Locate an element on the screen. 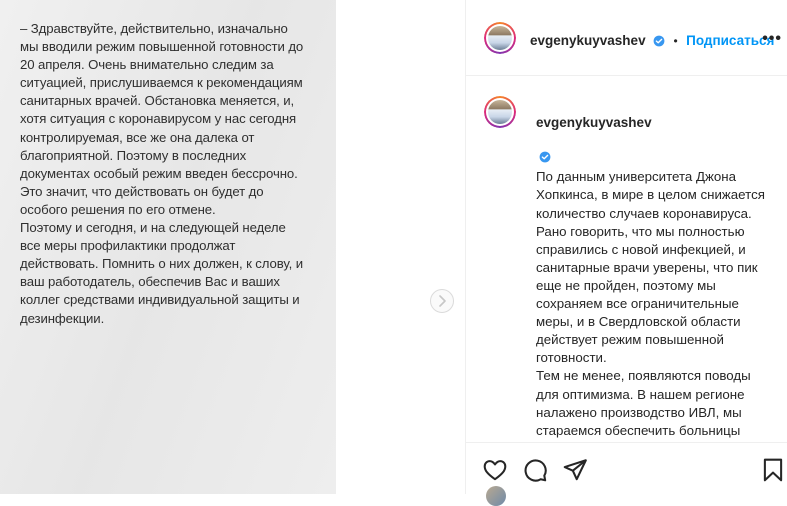 The image size is (787, 506). post-header: evgenykuyvashev • Подписаться ••• is located at coordinates (626, 38).